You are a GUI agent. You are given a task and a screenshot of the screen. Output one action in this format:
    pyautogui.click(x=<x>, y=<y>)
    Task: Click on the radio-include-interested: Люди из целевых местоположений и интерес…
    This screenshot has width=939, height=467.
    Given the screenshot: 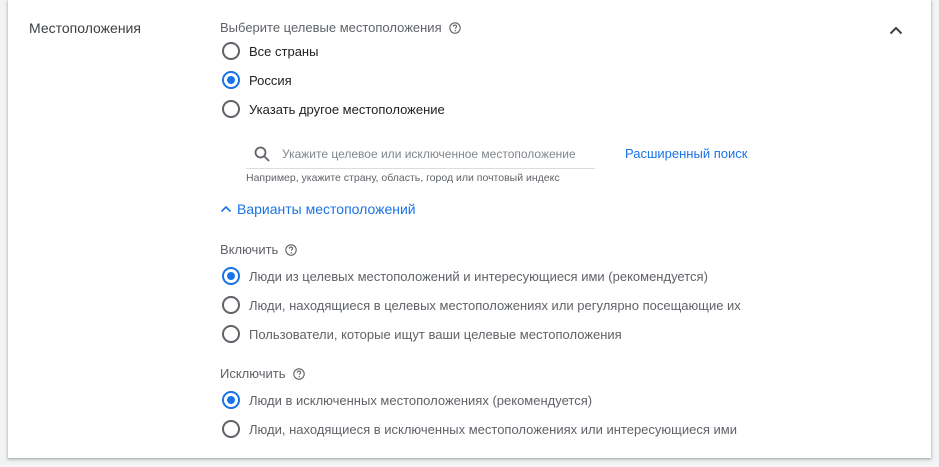 What is the action you would take?
    pyautogui.click(x=465, y=276)
    